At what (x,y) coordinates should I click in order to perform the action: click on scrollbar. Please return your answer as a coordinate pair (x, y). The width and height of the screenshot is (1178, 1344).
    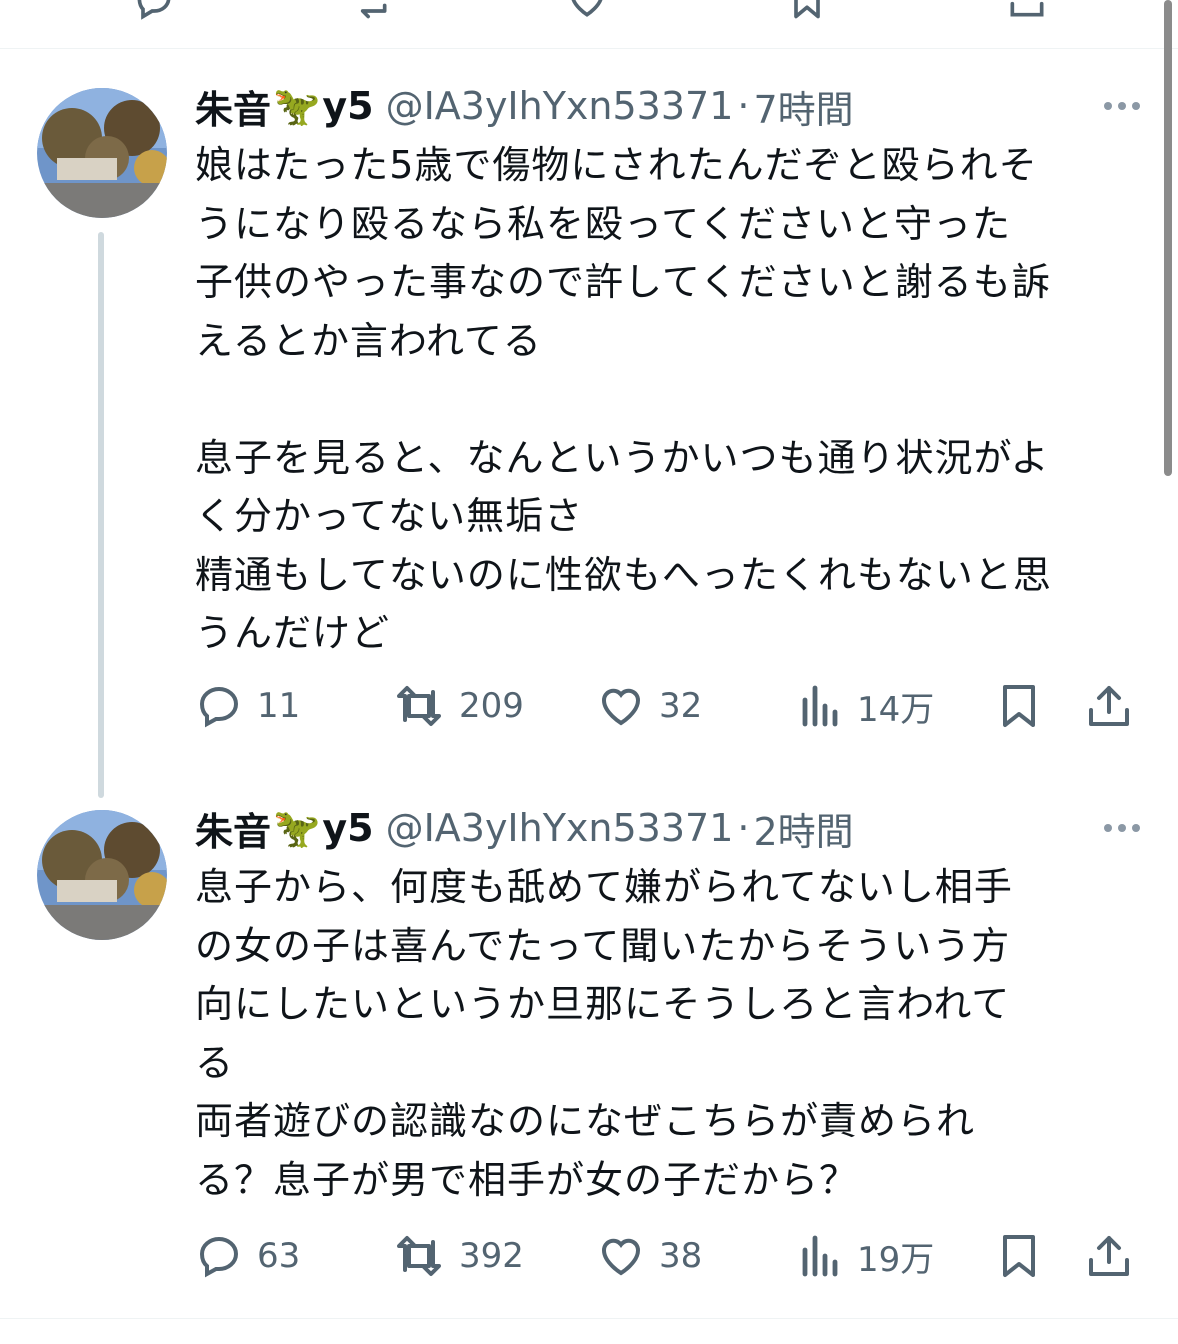
    Looking at the image, I should click on (1168, 238).